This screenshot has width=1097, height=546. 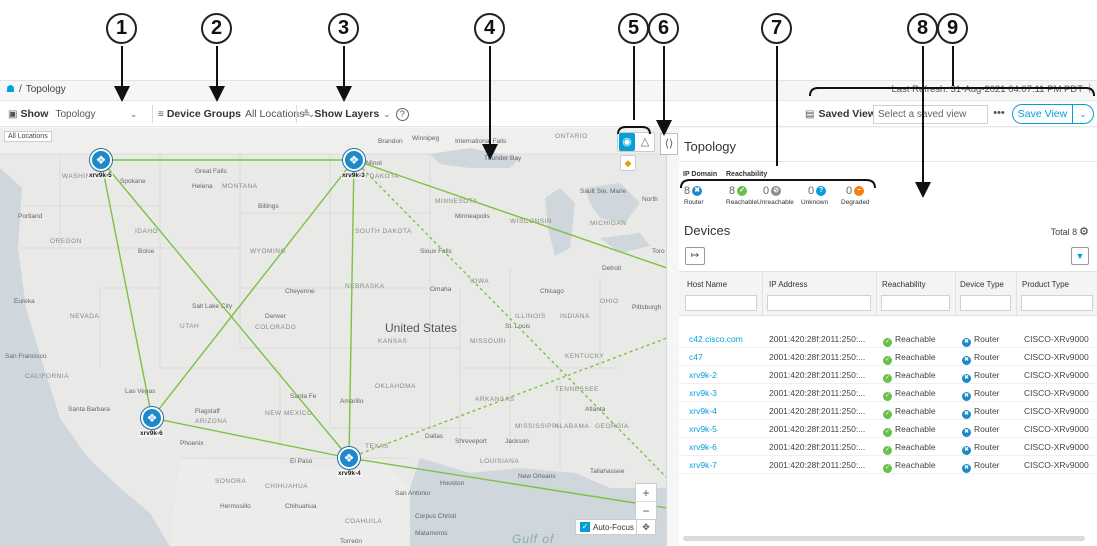 What do you see at coordinates (999, 114) in the screenshot?
I see `more-options-button: •••` at bounding box center [999, 114].